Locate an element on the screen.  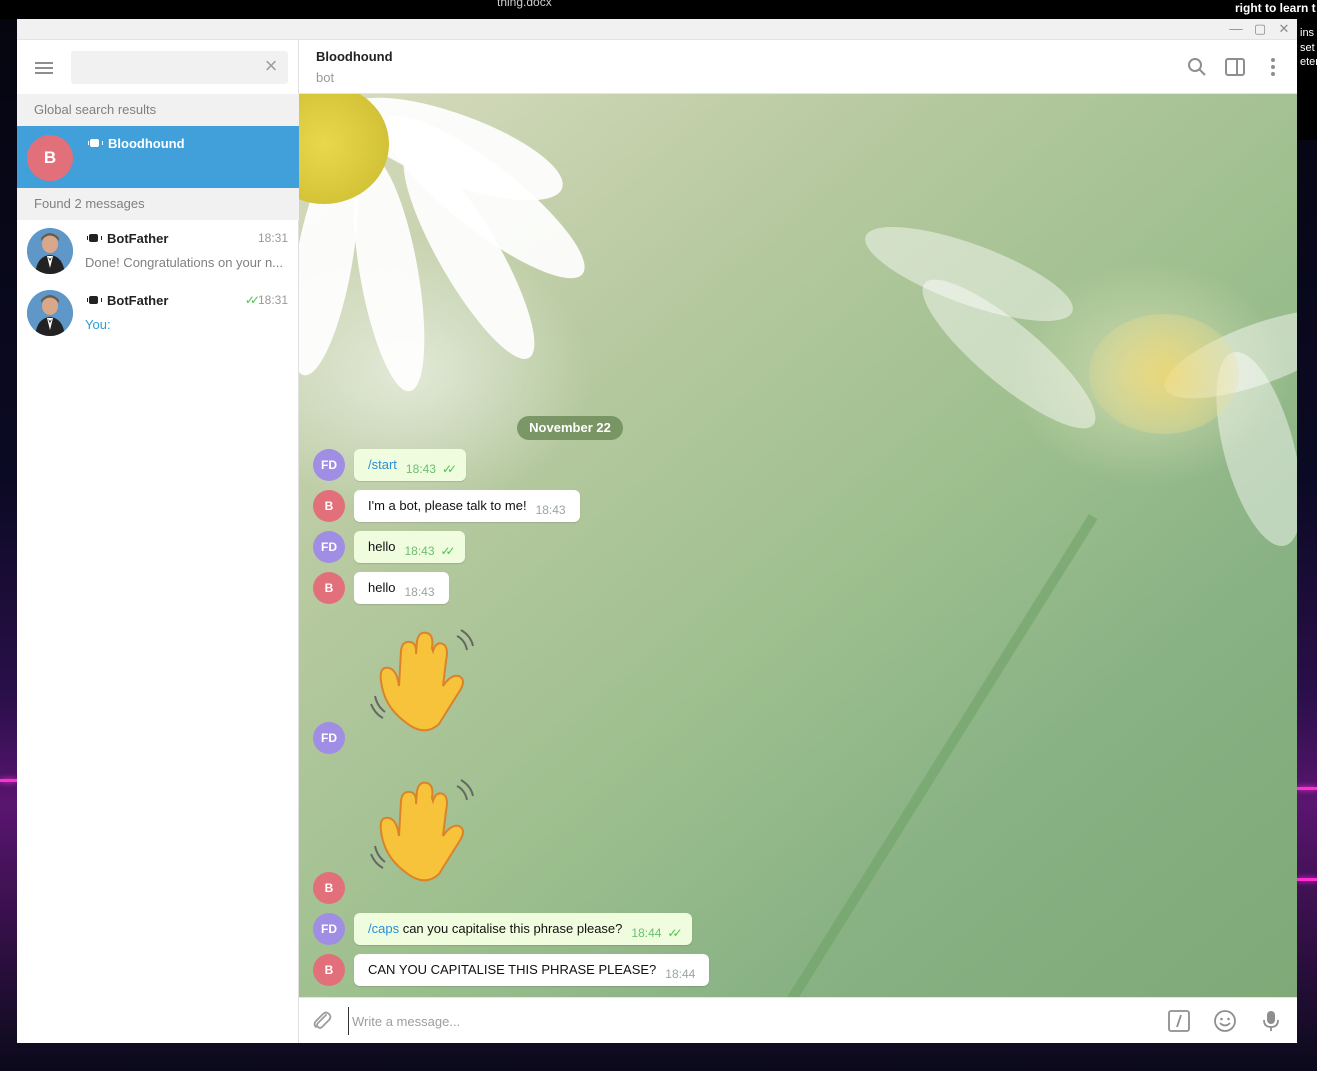
message-text: I'm a bot, please talk to me! is located at coordinates (447, 505).